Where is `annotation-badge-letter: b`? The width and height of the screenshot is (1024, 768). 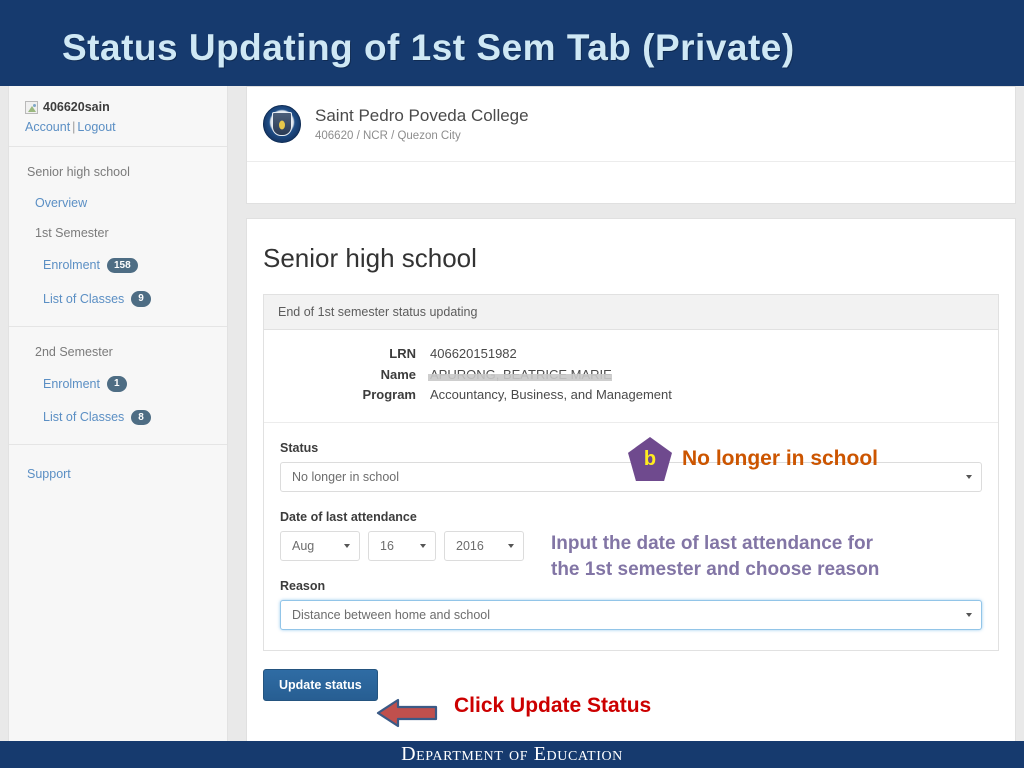 annotation-badge-letter: b is located at coordinates (650, 458).